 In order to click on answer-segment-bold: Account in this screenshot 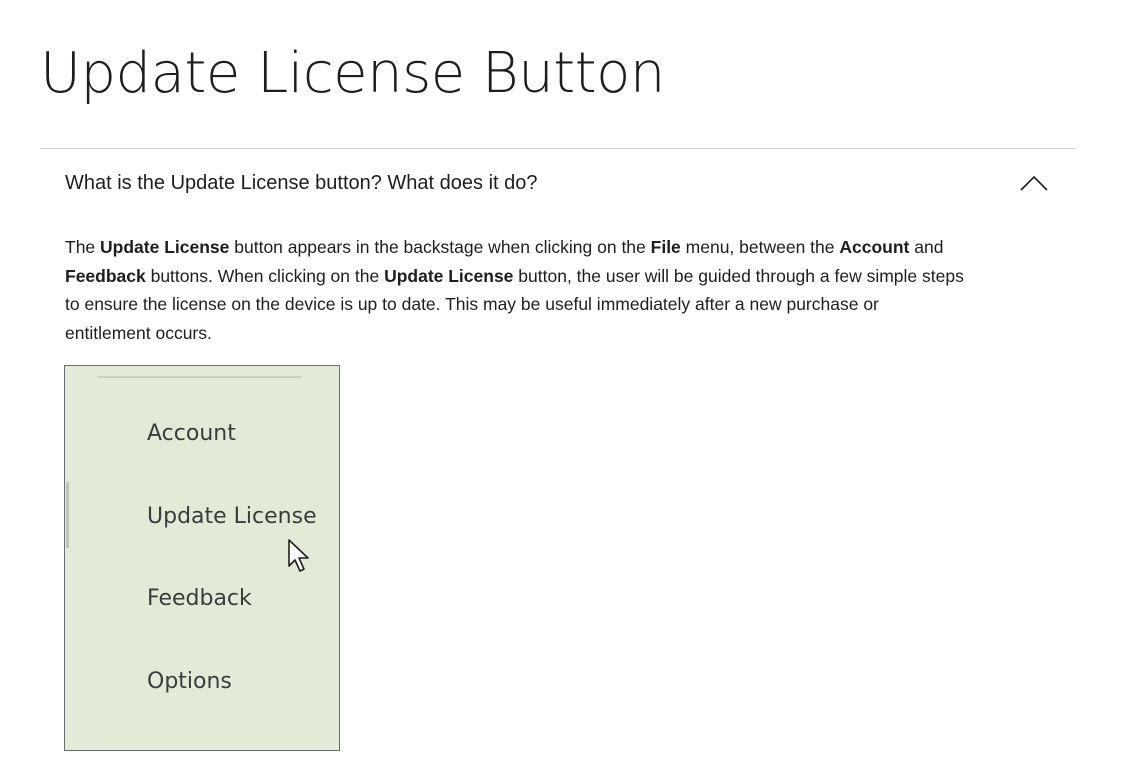, I will do `click(874, 247)`.